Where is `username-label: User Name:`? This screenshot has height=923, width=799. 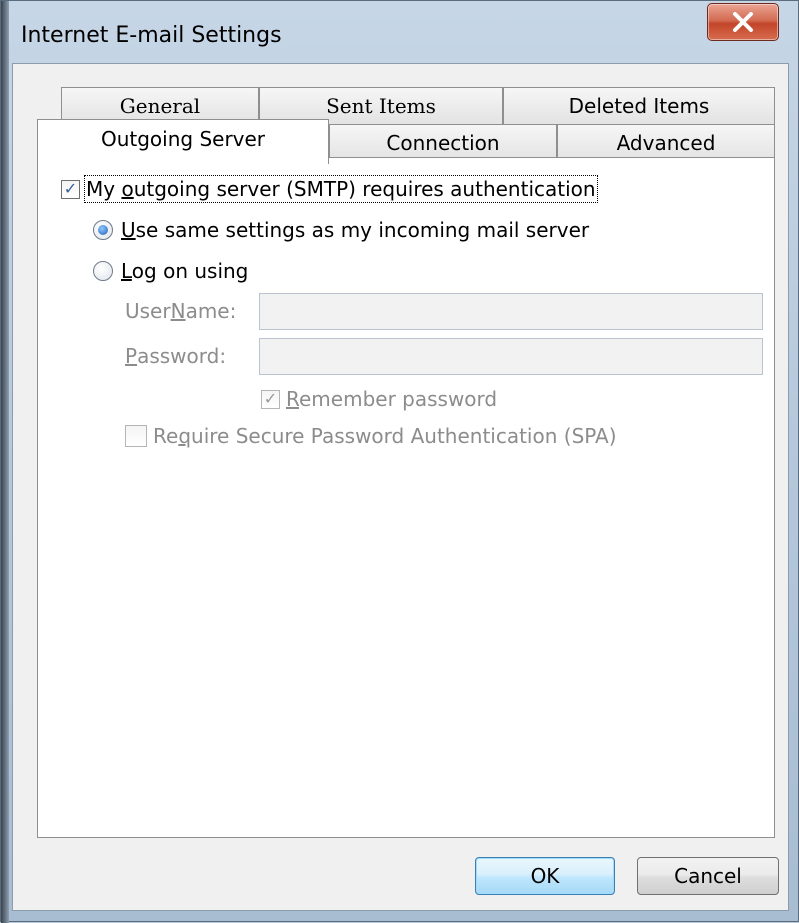 username-label: User Name: is located at coordinates (181, 311).